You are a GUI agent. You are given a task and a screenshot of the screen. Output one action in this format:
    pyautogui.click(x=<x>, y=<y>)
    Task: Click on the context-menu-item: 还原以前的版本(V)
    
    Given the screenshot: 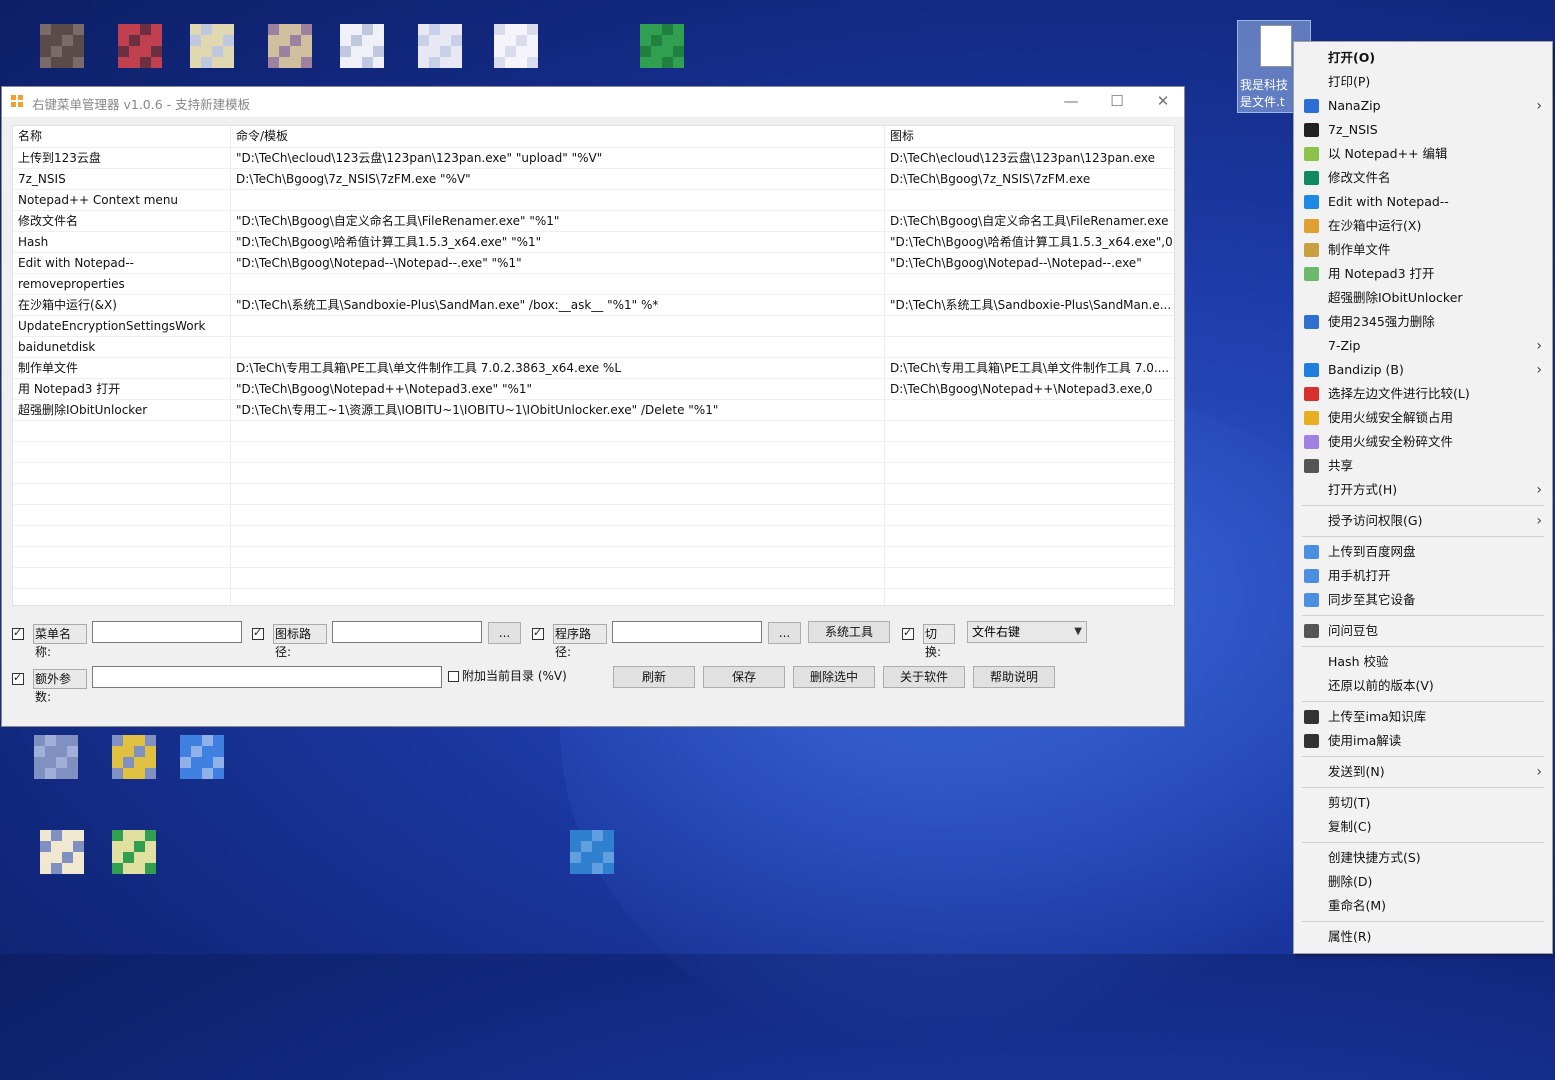 What is the action you would take?
    pyautogui.click(x=1423, y=686)
    